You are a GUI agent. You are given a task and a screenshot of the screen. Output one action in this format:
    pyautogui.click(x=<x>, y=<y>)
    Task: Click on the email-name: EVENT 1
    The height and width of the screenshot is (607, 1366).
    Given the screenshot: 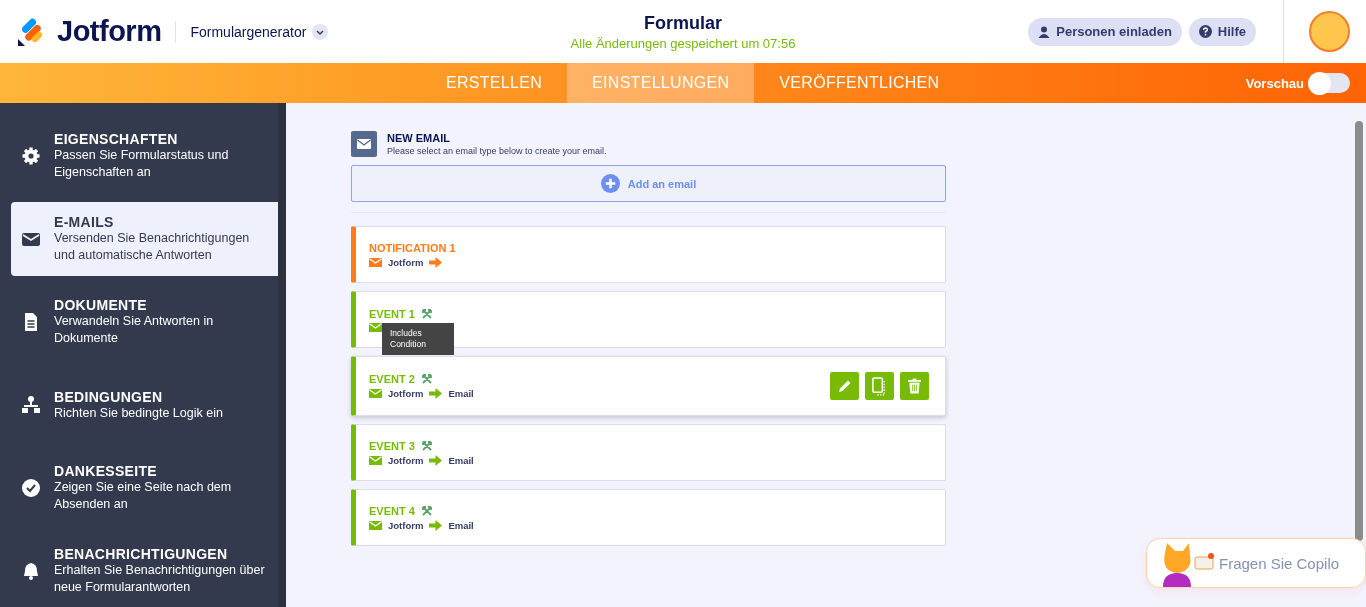 What is the action you would take?
    pyautogui.click(x=392, y=313)
    